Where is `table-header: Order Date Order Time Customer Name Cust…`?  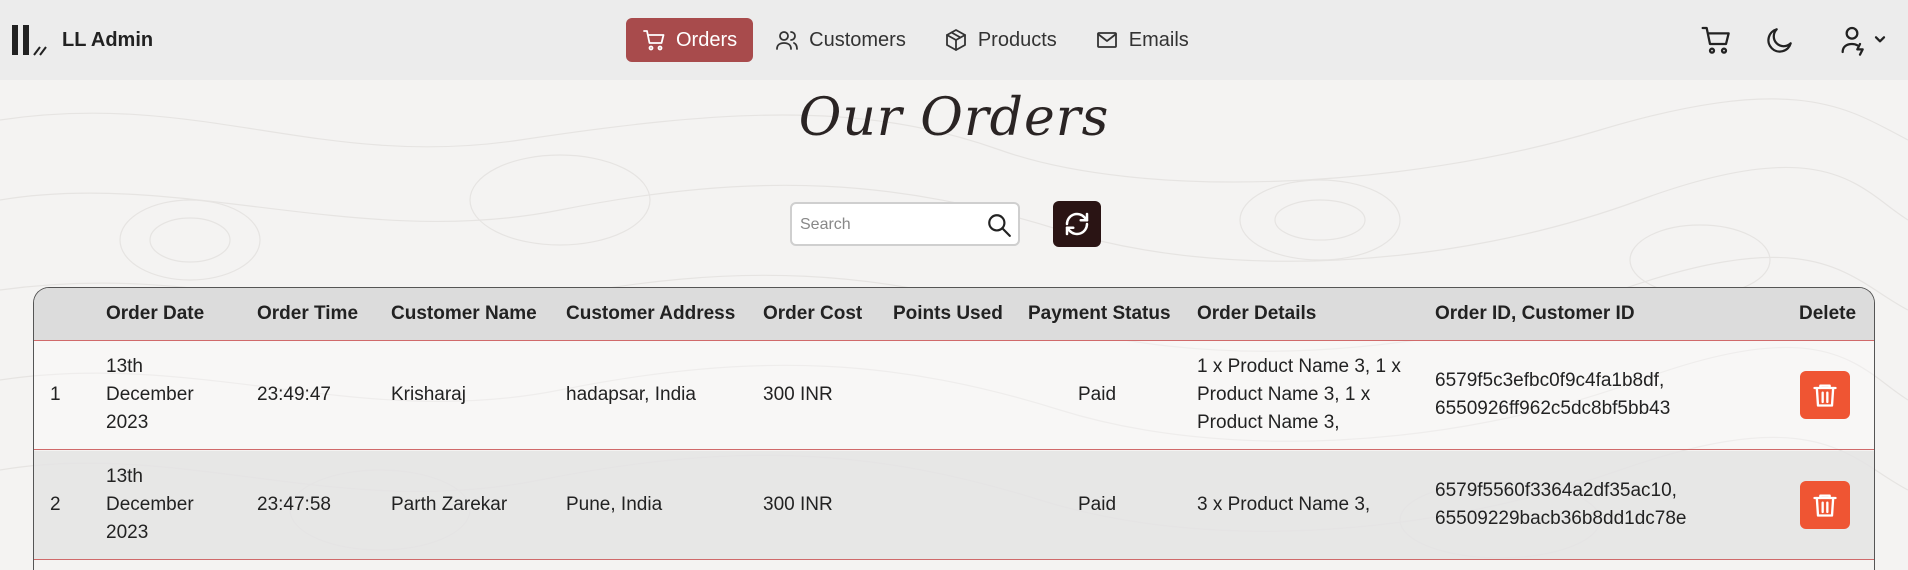 table-header: Order Date Order Time Customer Name Cust… is located at coordinates (954, 314).